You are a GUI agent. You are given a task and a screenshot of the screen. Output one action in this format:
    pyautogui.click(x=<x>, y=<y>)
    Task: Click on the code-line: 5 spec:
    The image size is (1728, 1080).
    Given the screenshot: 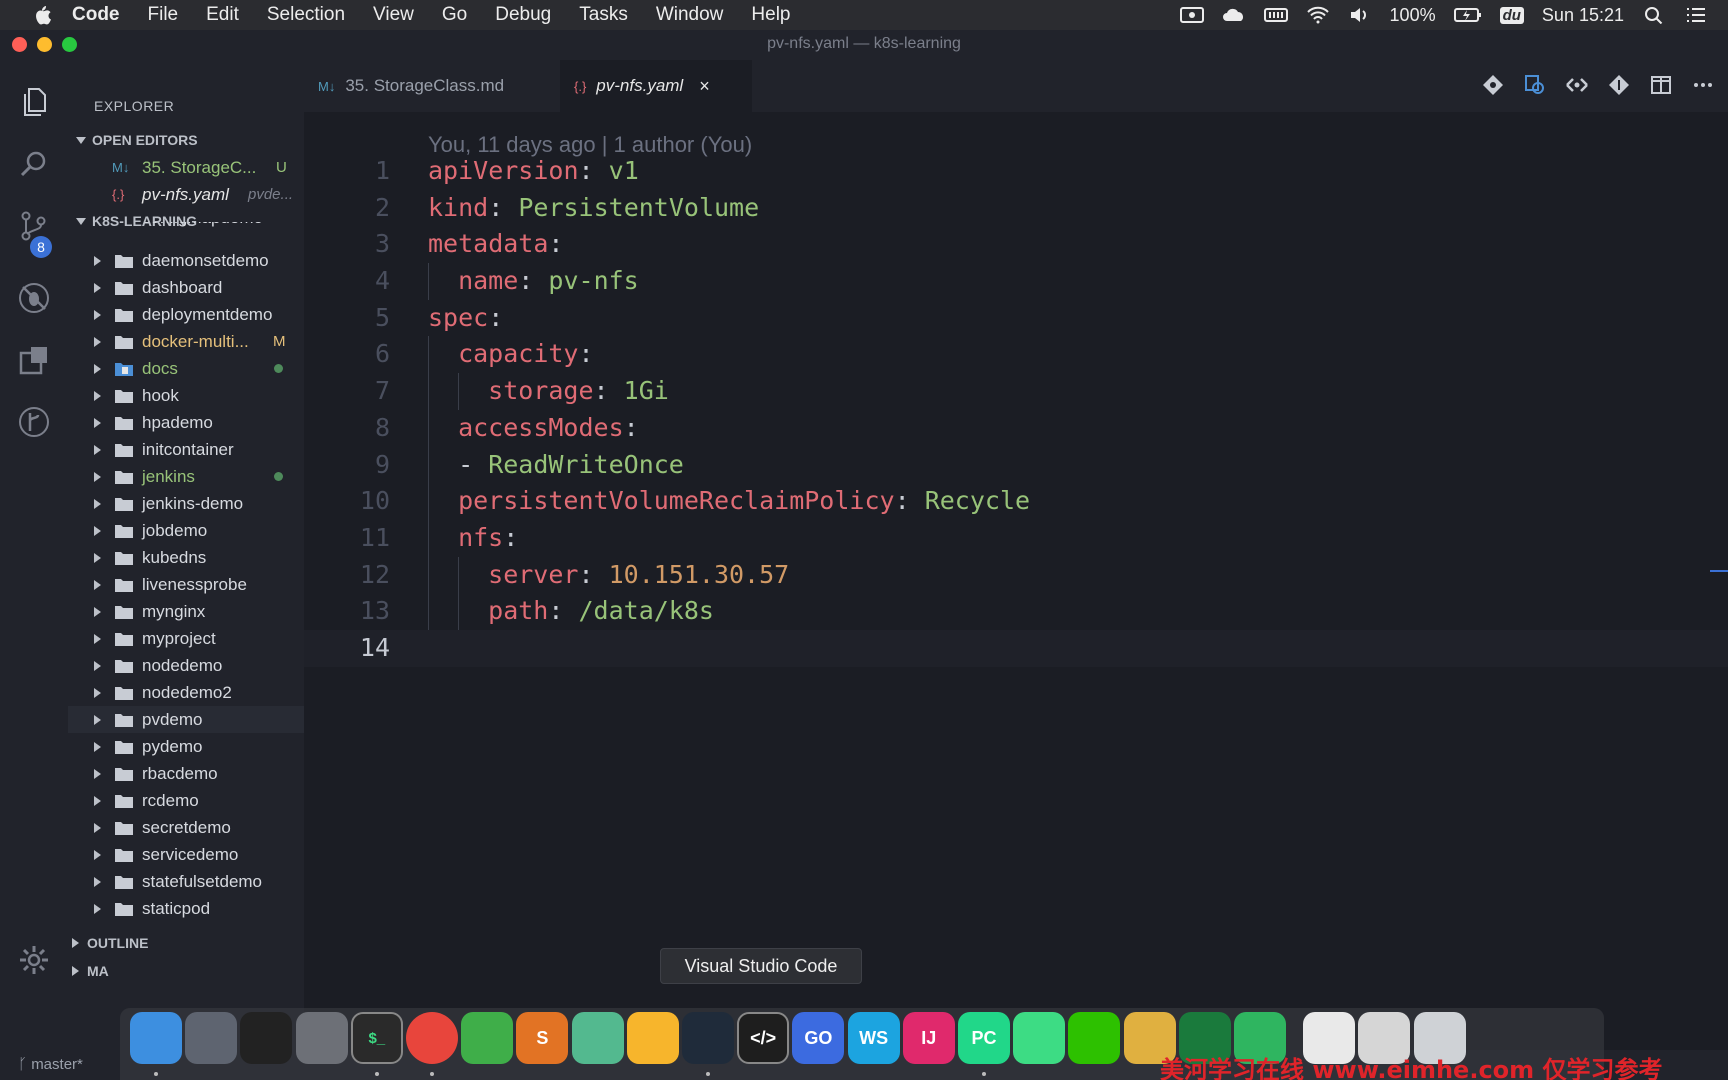 What is the action you would take?
    pyautogui.click(x=1016, y=318)
    